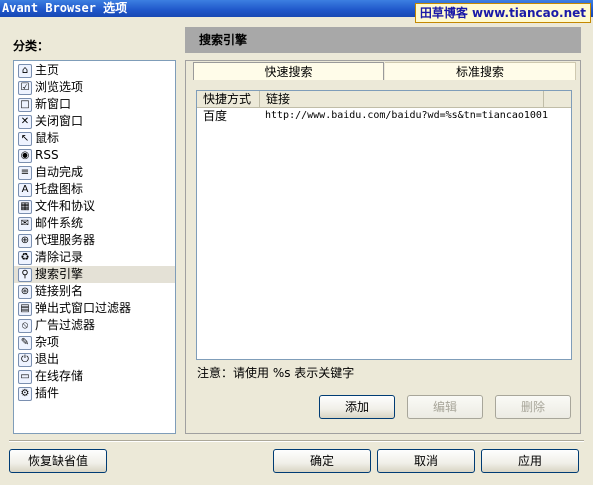 The height and width of the screenshot is (485, 593). I want to click on tray-icon: A, so click(25, 189).